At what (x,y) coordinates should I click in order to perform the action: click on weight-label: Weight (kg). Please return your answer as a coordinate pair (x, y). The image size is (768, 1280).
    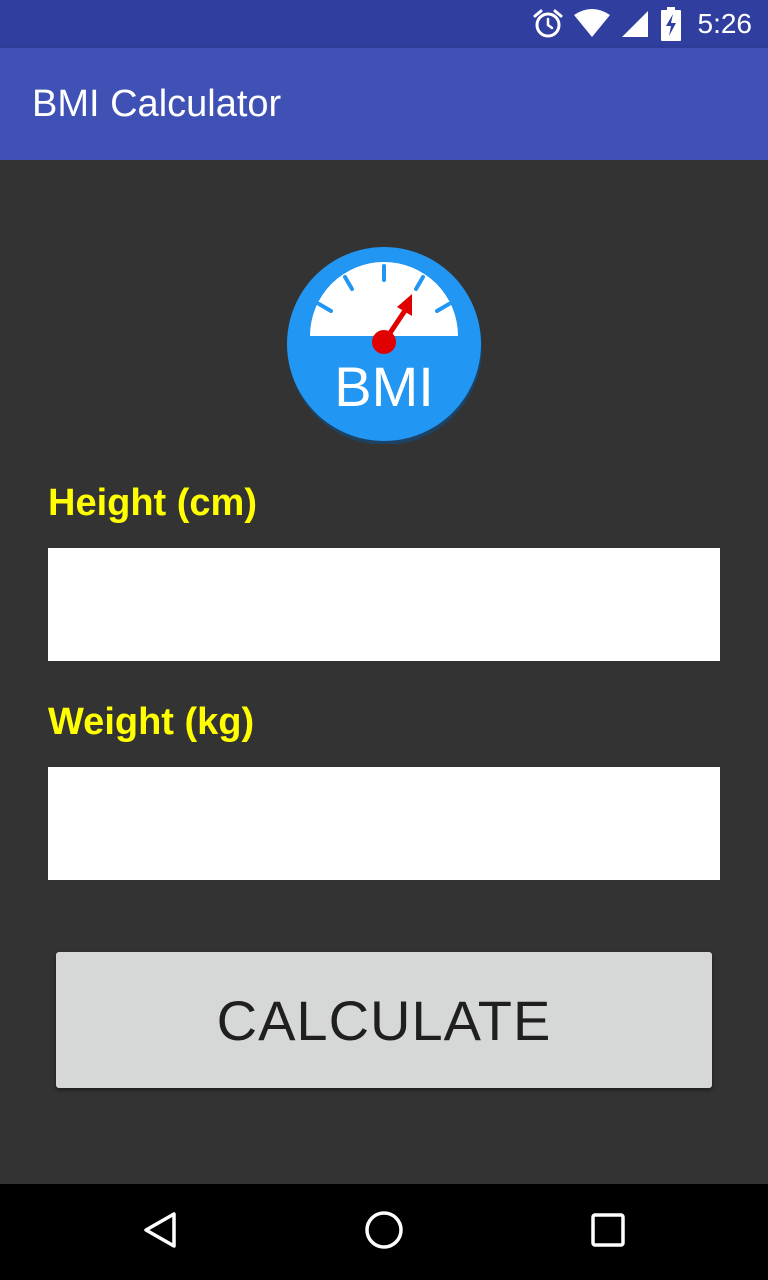
    Looking at the image, I should click on (151, 722).